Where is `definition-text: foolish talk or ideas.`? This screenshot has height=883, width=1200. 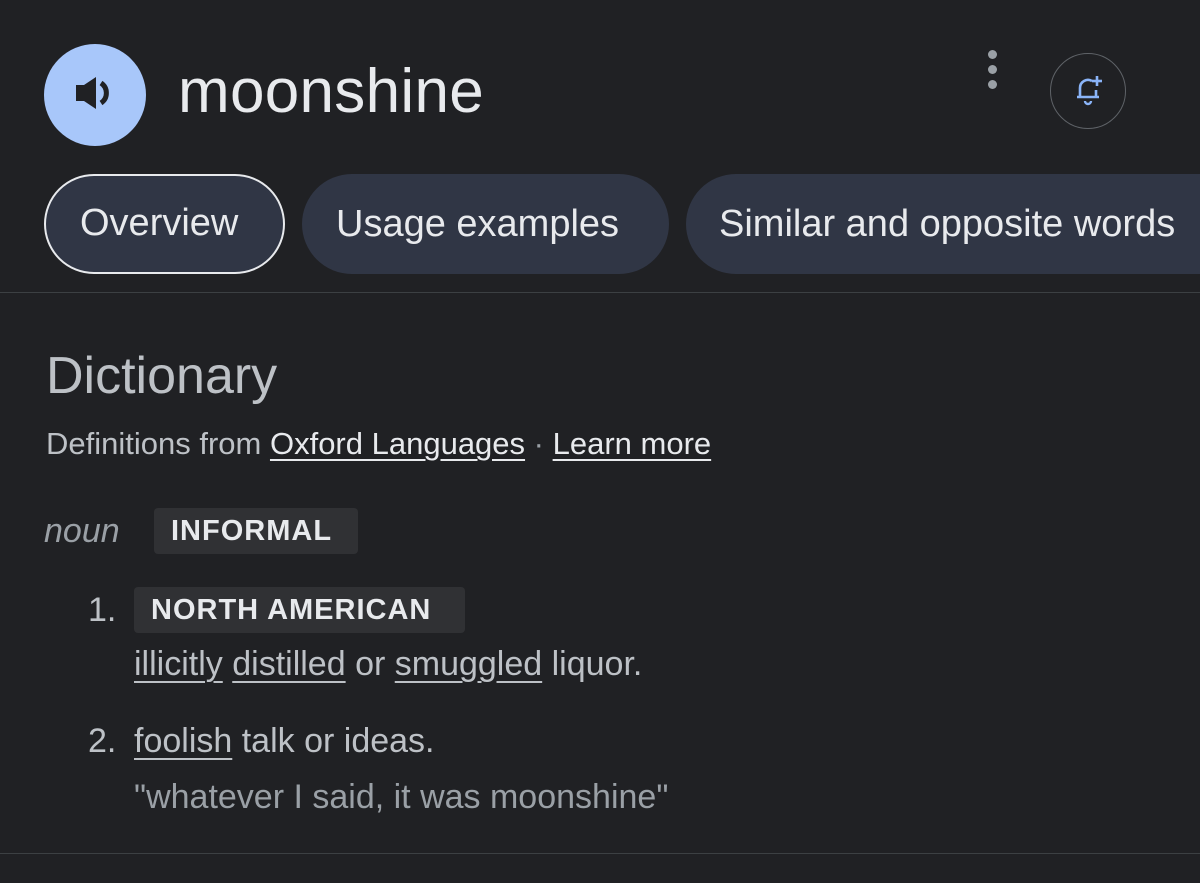 definition-text: foolish talk or ideas. is located at coordinates (284, 741).